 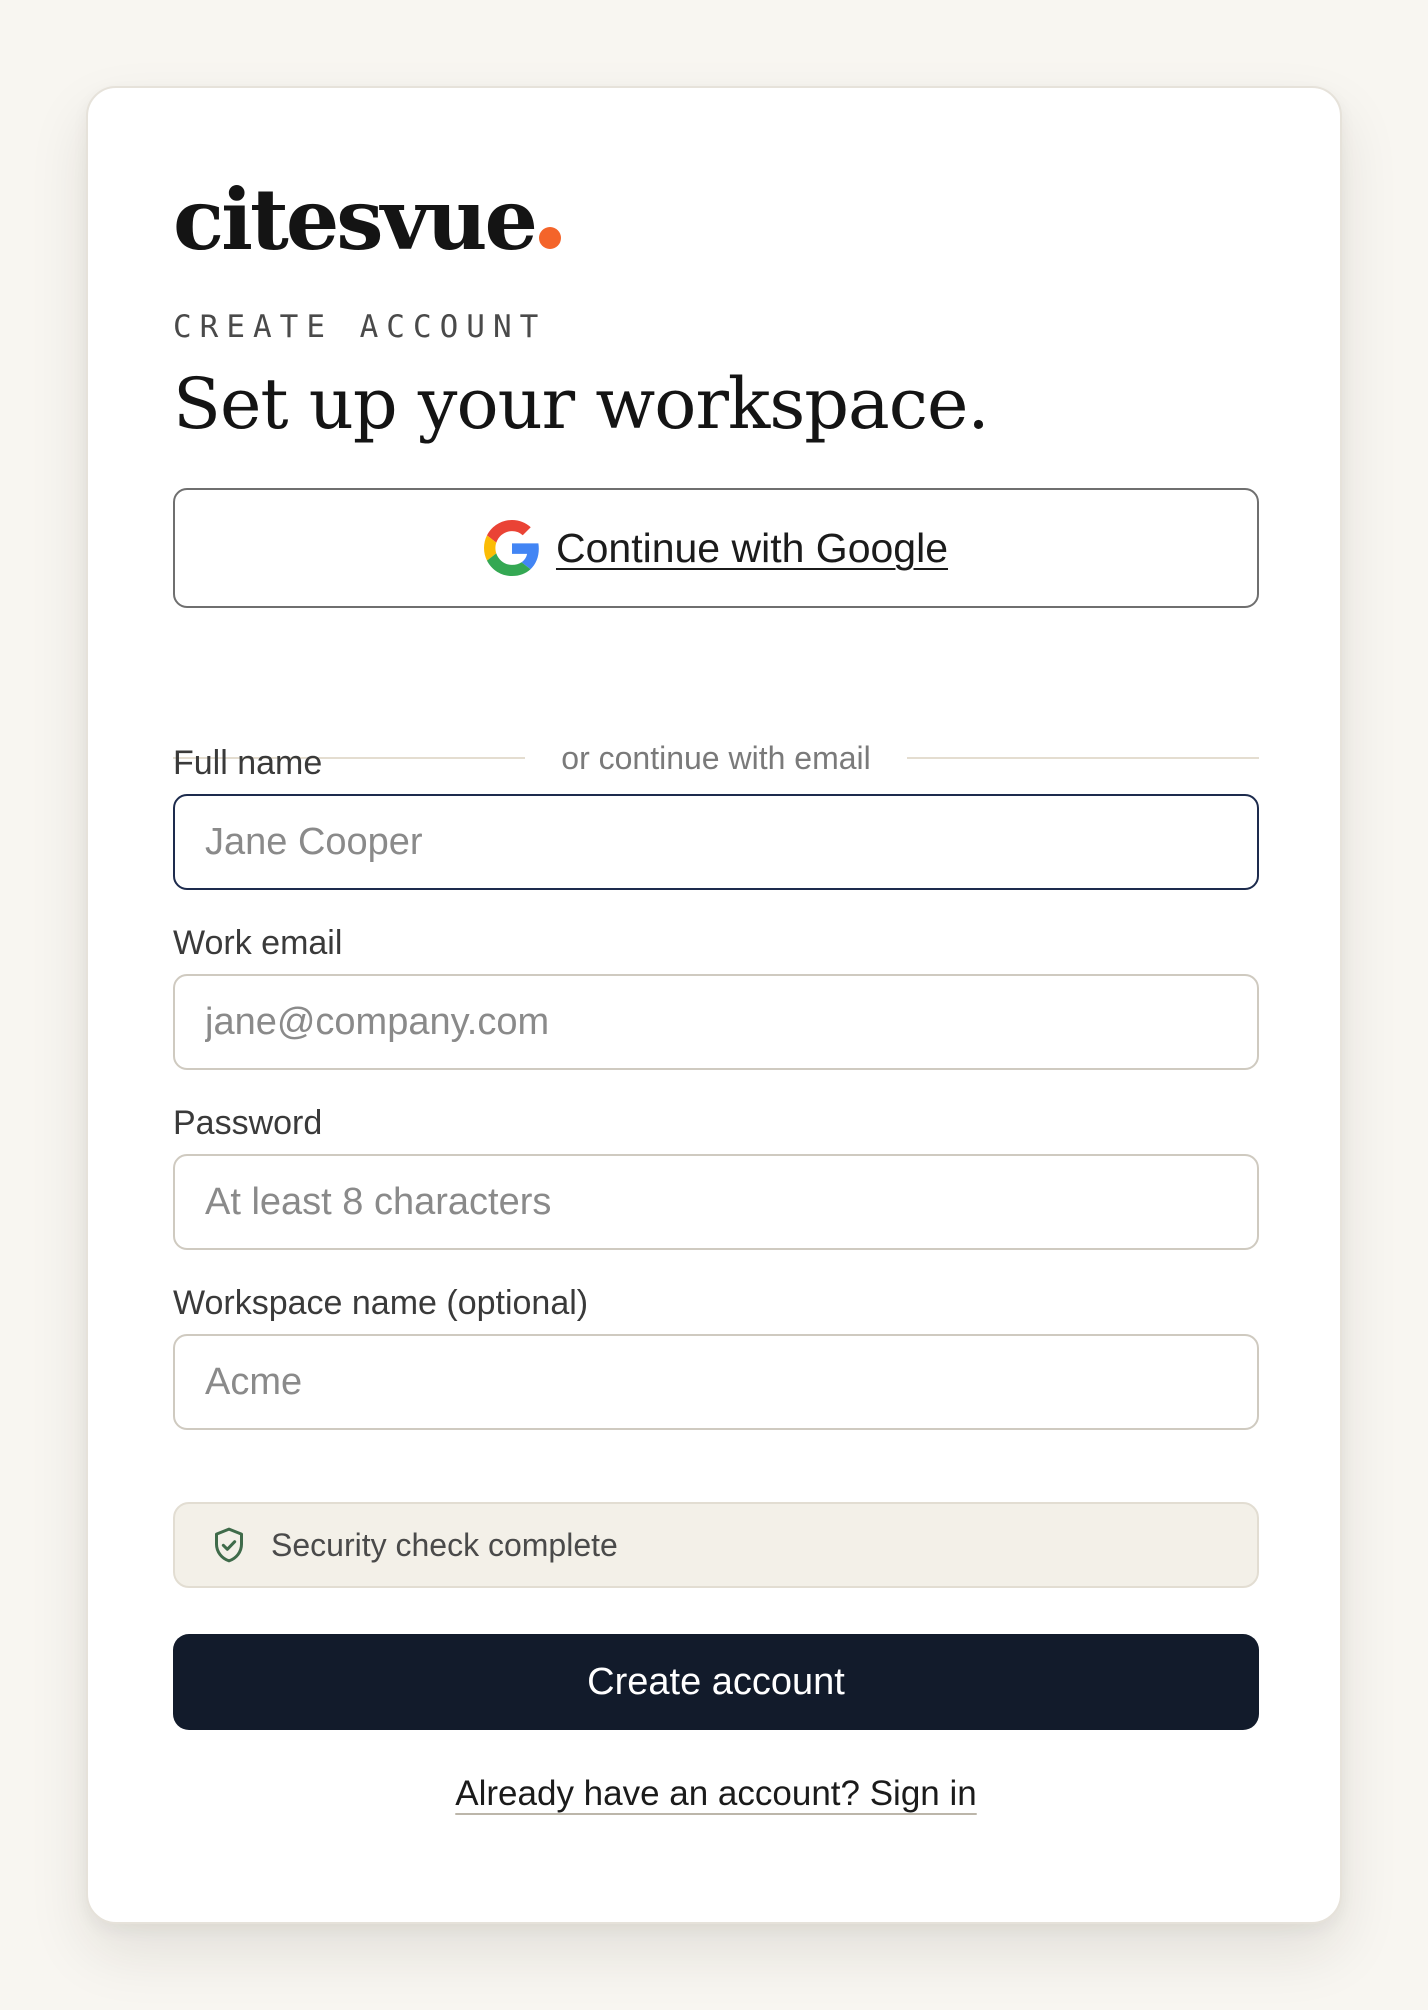 What do you see at coordinates (716, 1545) in the screenshot?
I see `security-check-status: Security check complete` at bounding box center [716, 1545].